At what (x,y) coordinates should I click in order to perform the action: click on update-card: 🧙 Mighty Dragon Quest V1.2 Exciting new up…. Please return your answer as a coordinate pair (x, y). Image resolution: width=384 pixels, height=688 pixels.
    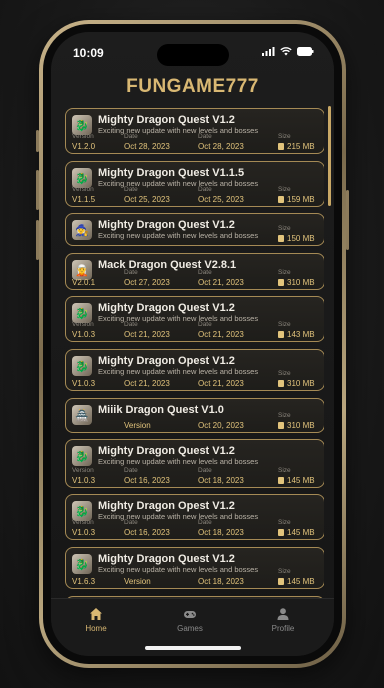
    Looking at the image, I should click on (194, 229).